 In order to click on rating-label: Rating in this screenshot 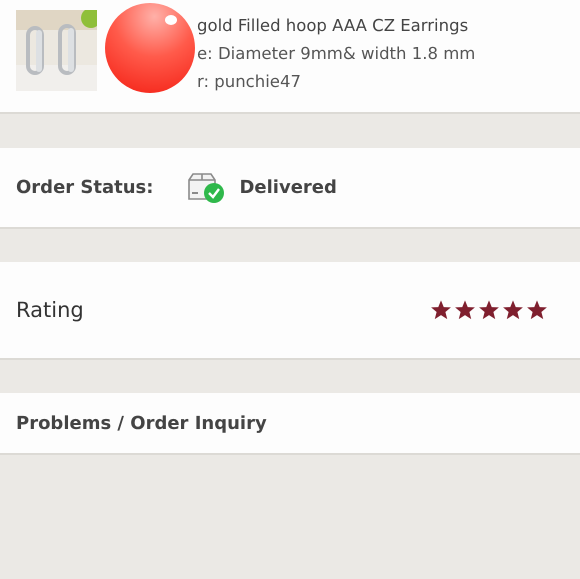, I will do `click(50, 310)`.